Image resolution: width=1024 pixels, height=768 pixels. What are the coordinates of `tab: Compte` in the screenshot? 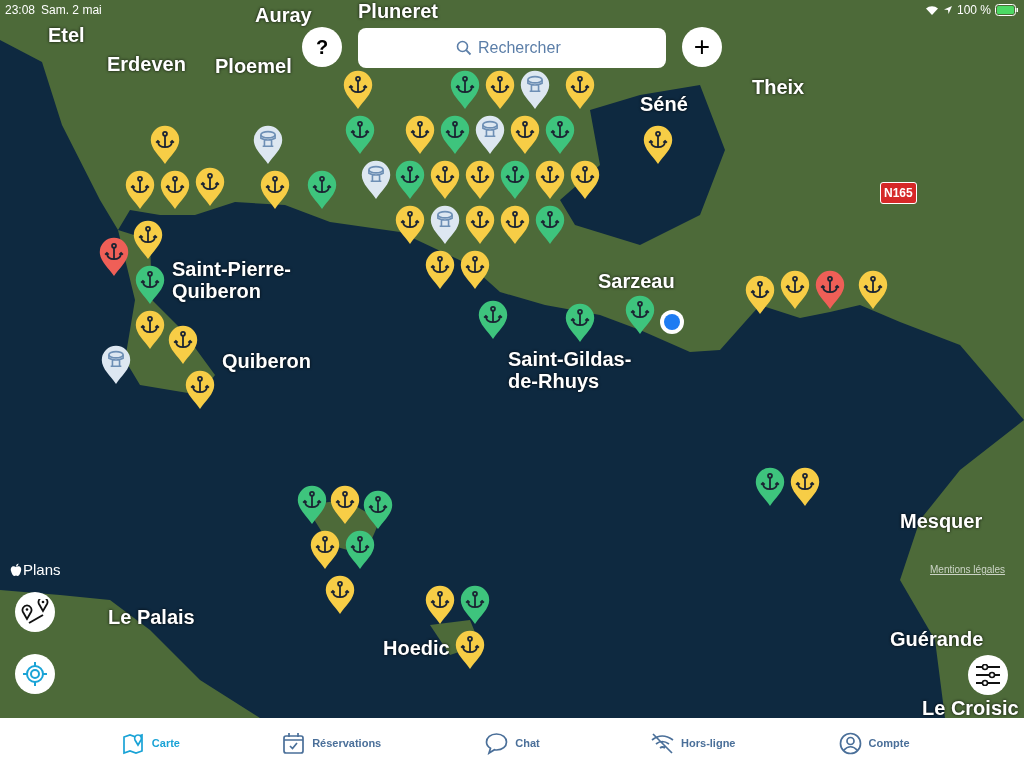 It's located at (873, 743).